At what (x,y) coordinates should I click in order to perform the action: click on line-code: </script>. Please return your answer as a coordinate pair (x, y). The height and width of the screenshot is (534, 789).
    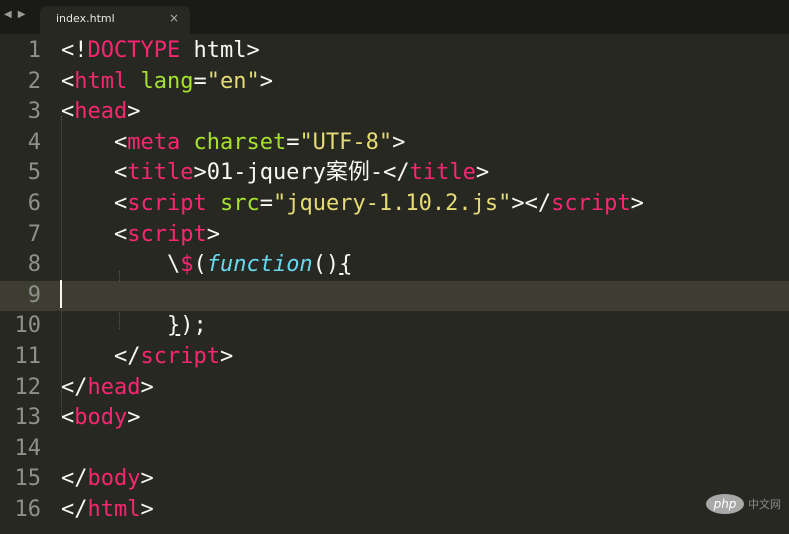
    Looking at the image, I should click on (147, 357).